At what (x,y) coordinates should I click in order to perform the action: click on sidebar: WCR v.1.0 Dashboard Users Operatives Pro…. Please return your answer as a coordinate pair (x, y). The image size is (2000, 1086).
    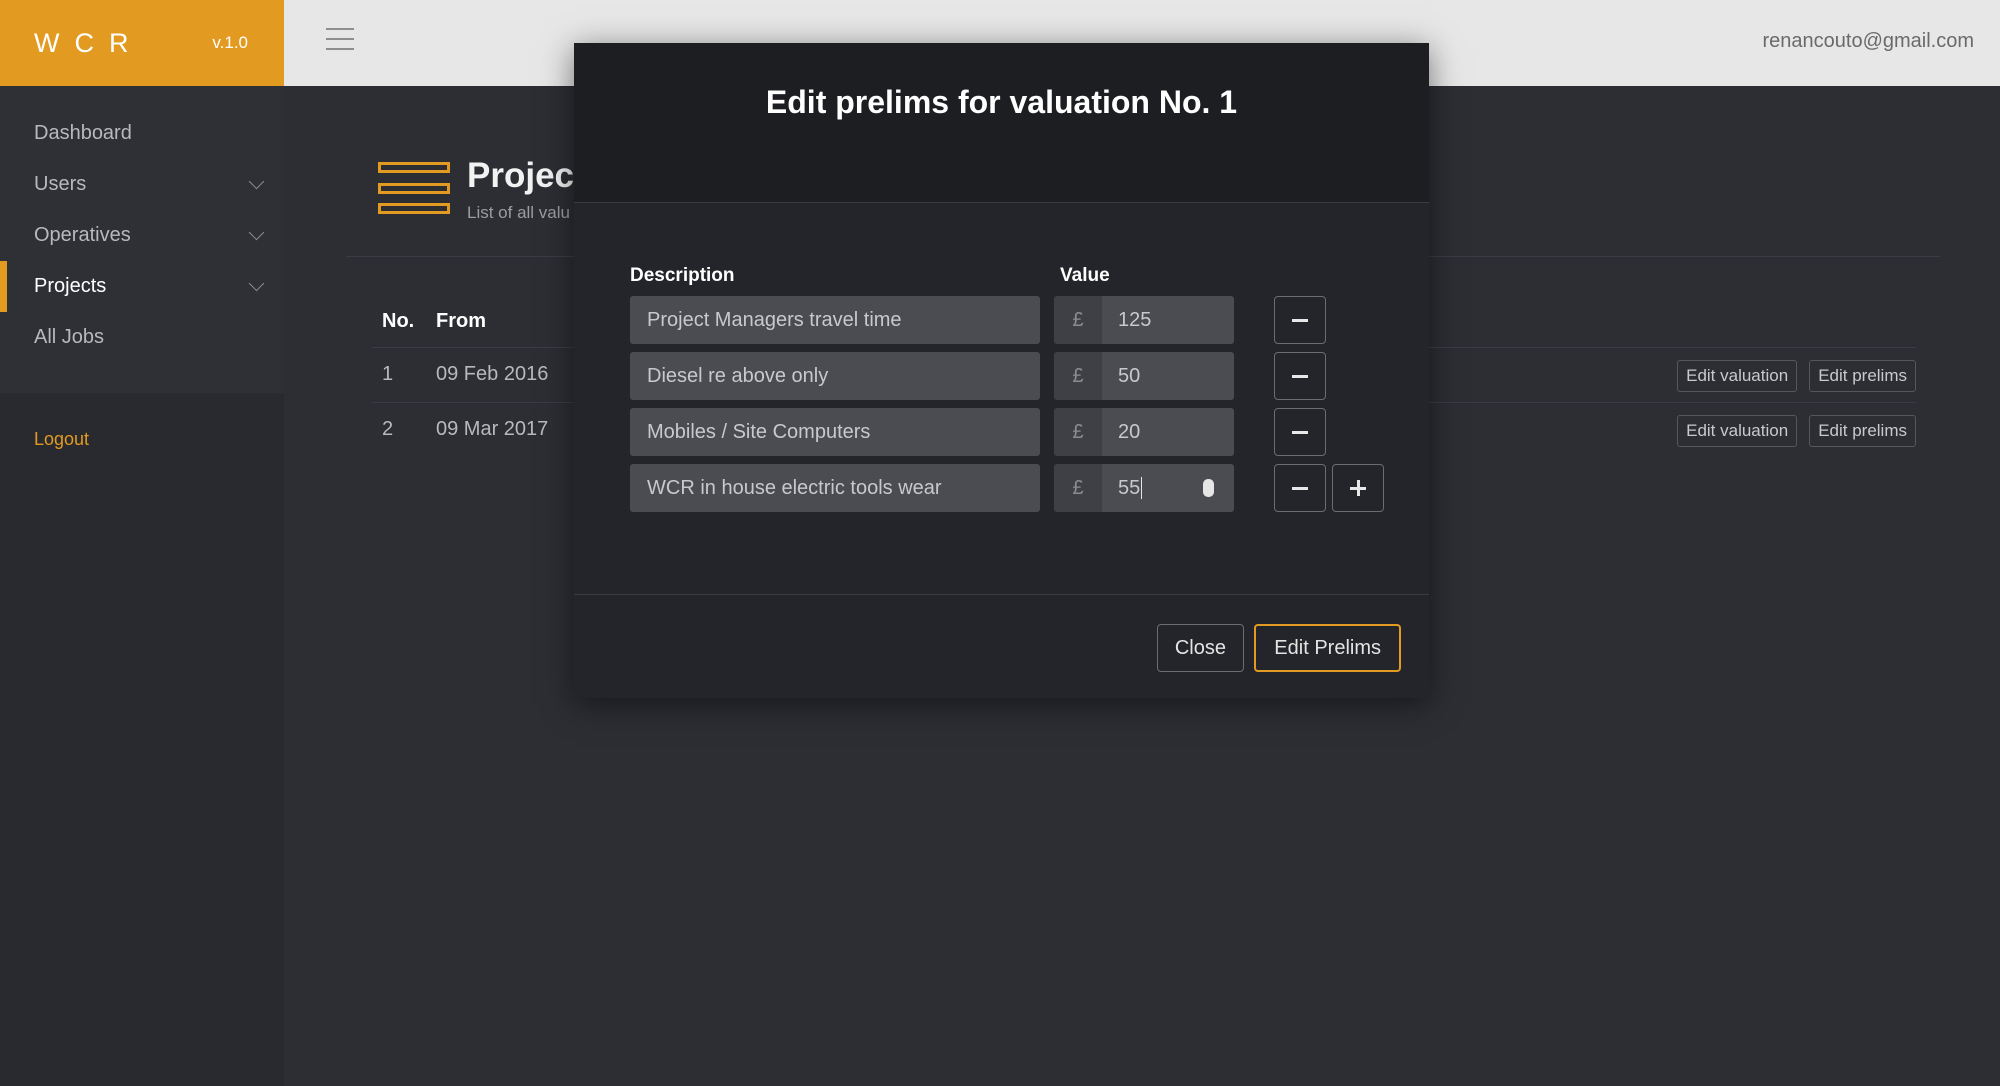
    Looking at the image, I should click on (142, 543).